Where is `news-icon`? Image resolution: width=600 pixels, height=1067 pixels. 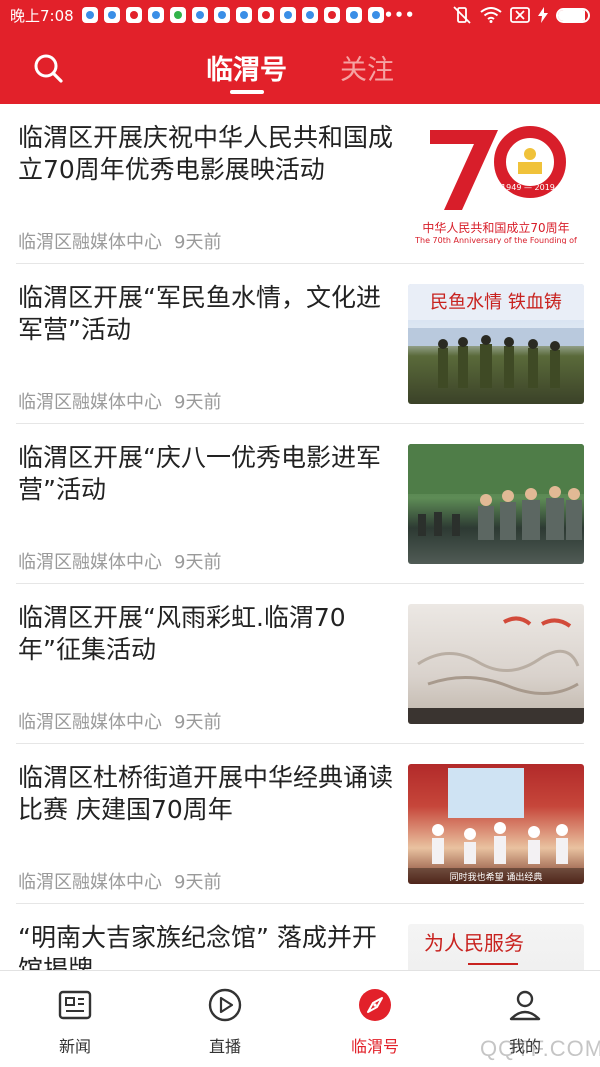 news-icon is located at coordinates (75, 1005).